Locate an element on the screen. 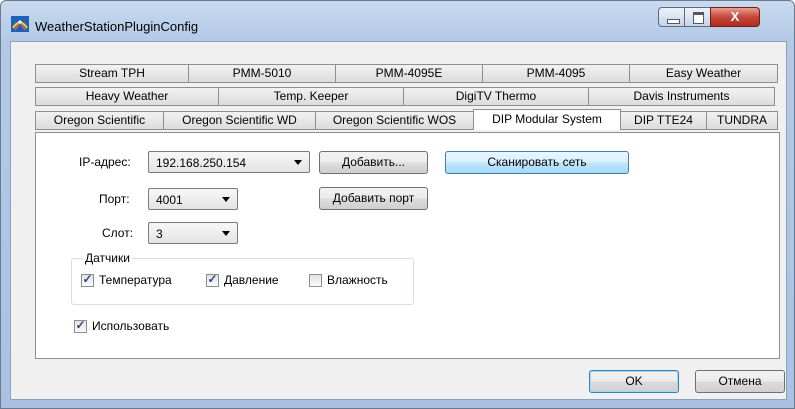  tab-pmm-4095: PMM-4095 is located at coordinates (556, 73).